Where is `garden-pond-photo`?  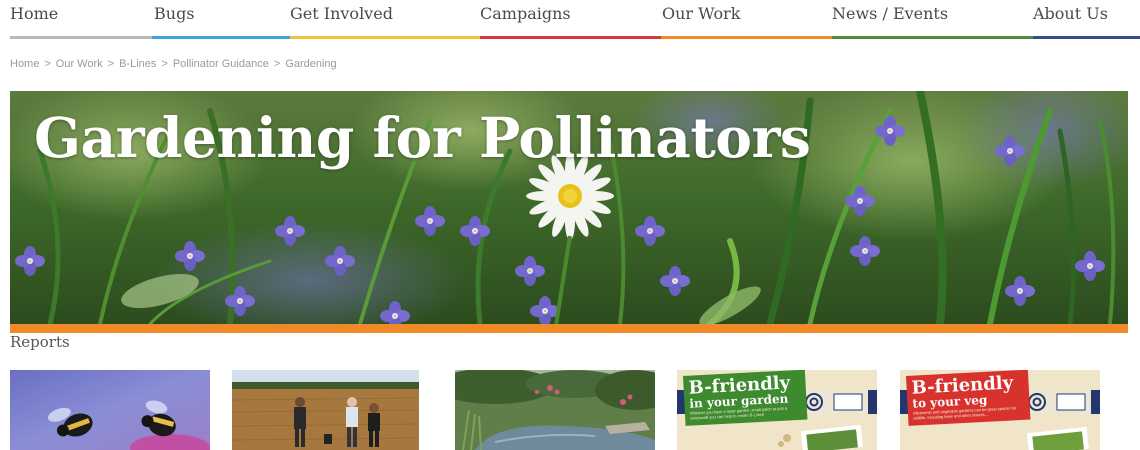 garden-pond-photo is located at coordinates (555, 410).